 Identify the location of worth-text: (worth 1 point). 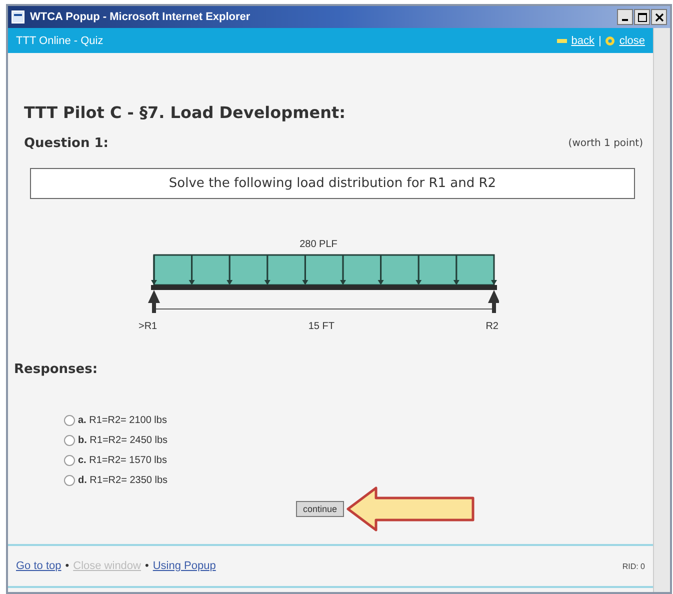
(605, 143).